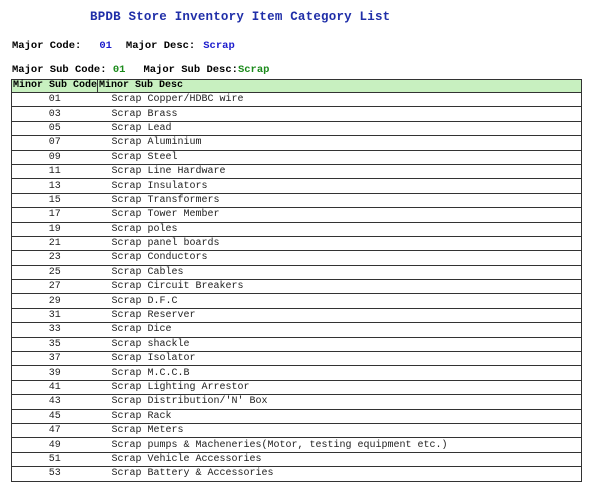 Image resolution: width=600 pixels, height=482 pixels. I want to click on table-row: 17 Scrap Tower Member, so click(296, 215).